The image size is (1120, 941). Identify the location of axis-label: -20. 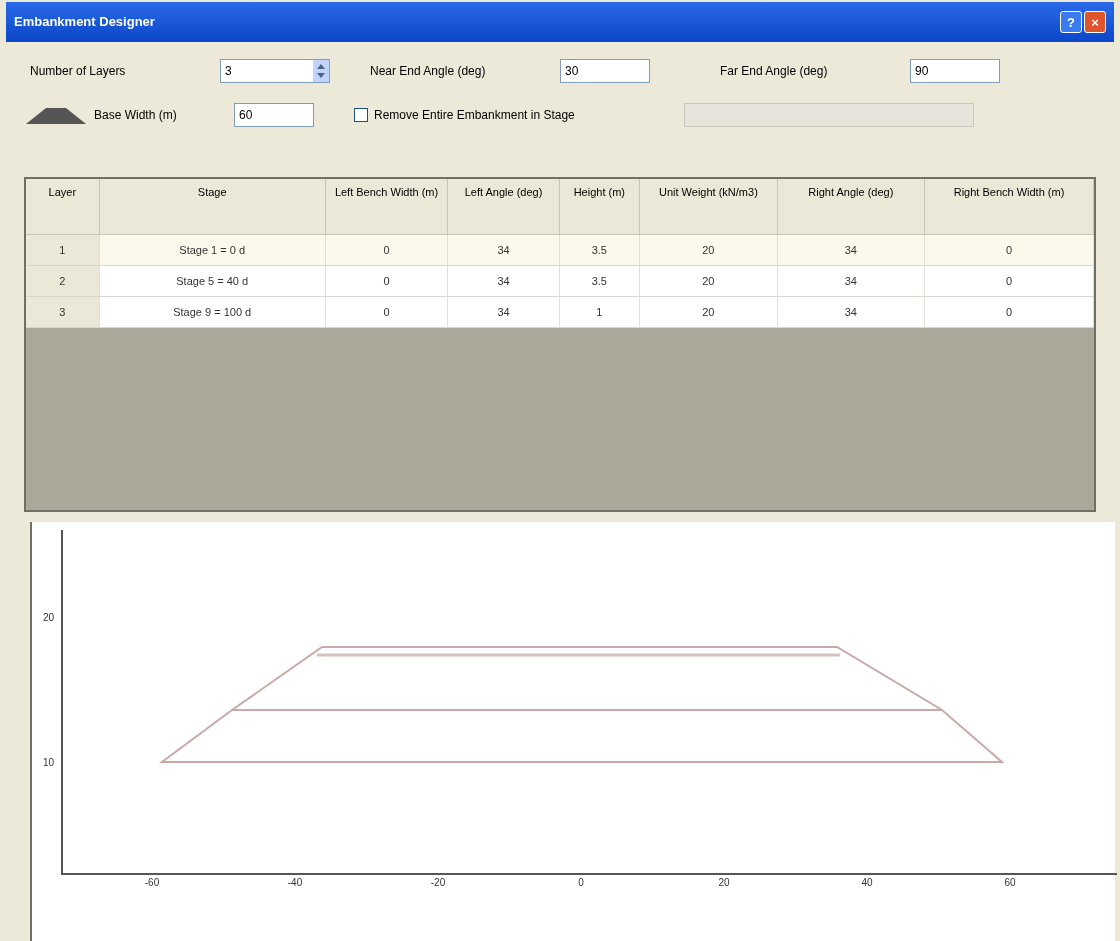
(438, 882).